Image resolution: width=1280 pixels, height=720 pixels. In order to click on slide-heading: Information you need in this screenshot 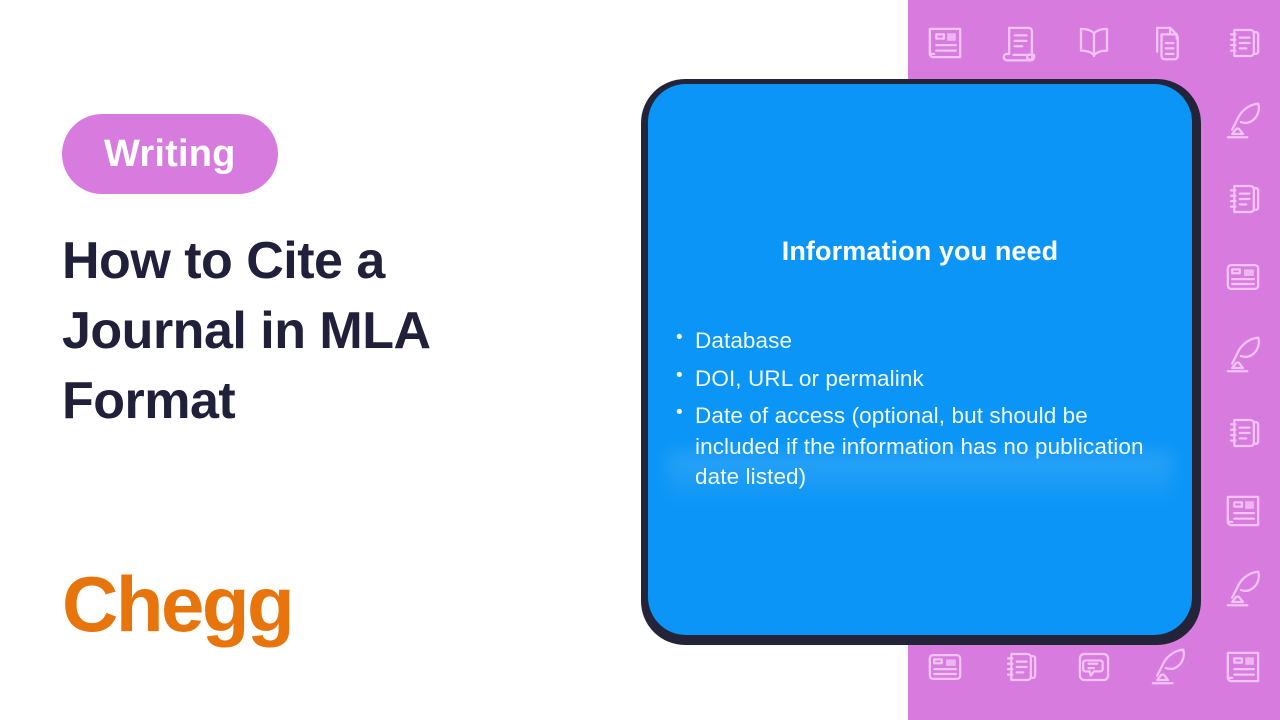, I will do `click(920, 251)`.